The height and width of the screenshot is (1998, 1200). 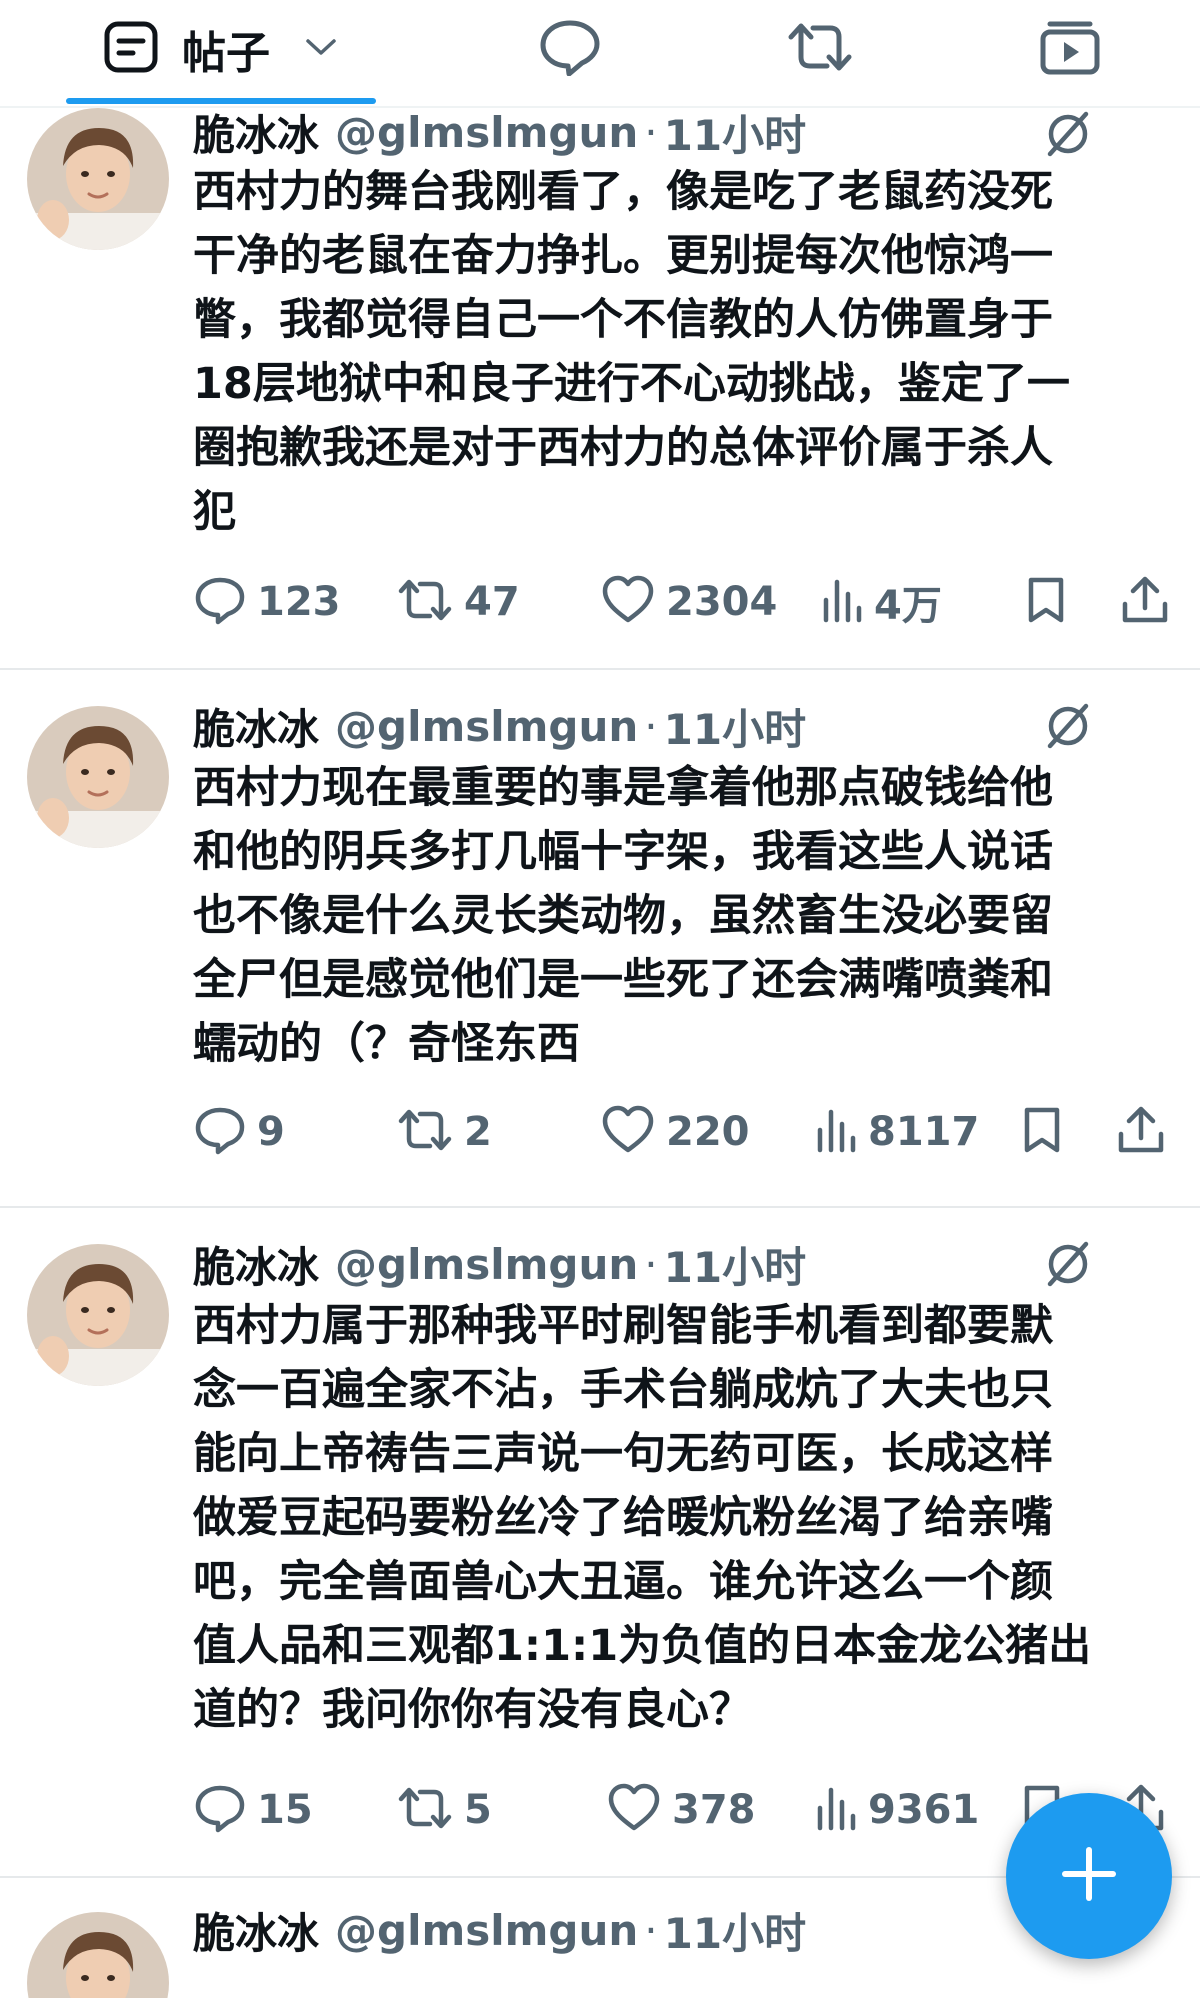 I want to click on like-button: 378, so click(x=681, y=1810).